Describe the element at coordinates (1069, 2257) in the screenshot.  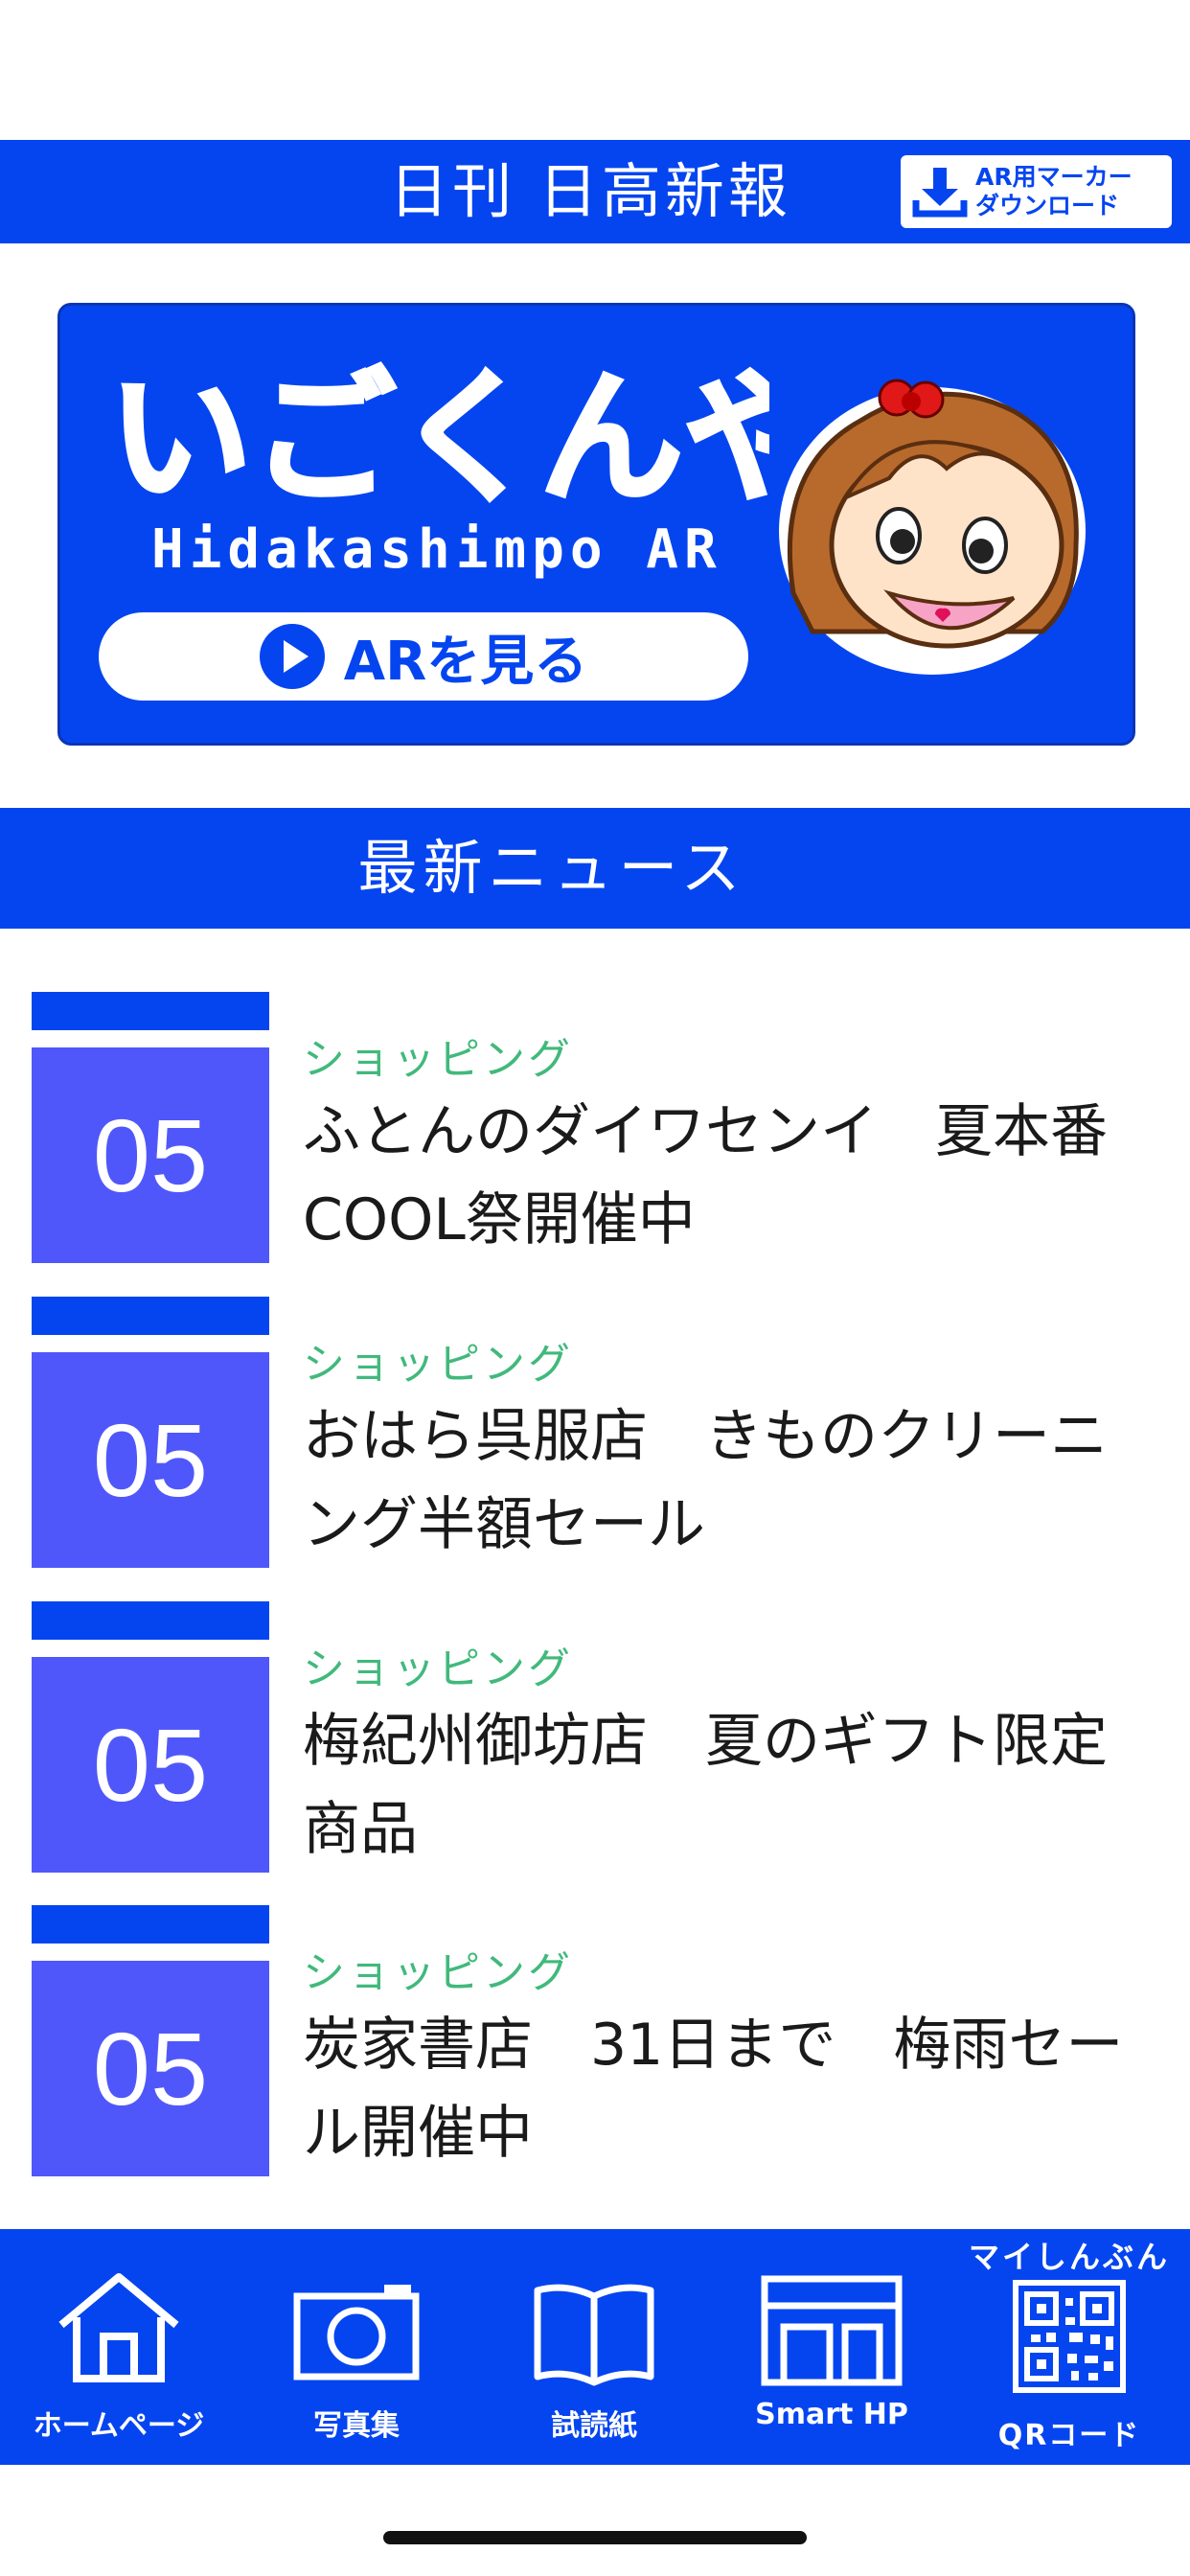
I see `my-shinbun-label: マイしんぶん` at that location.